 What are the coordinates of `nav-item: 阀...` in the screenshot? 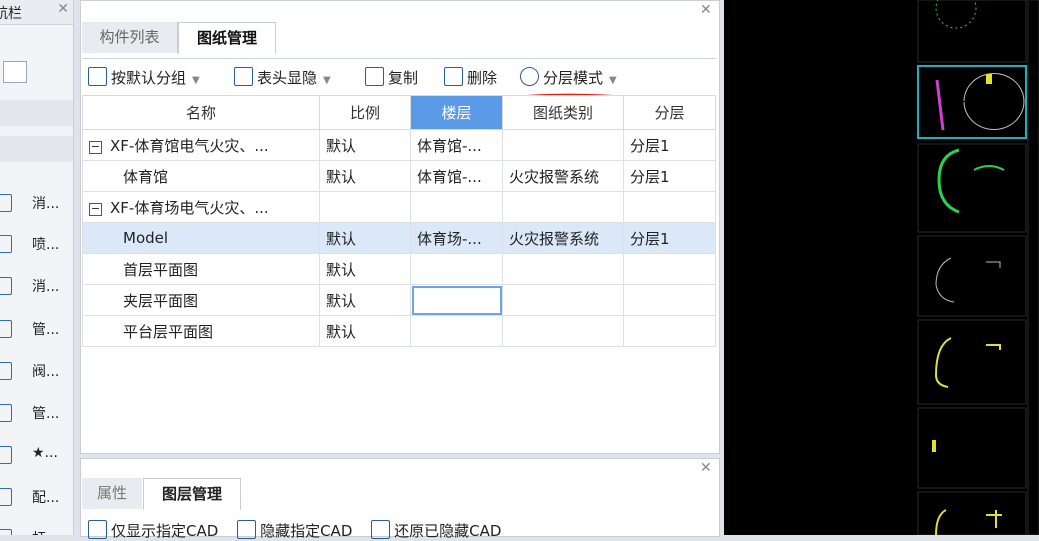 It's located at (36, 371).